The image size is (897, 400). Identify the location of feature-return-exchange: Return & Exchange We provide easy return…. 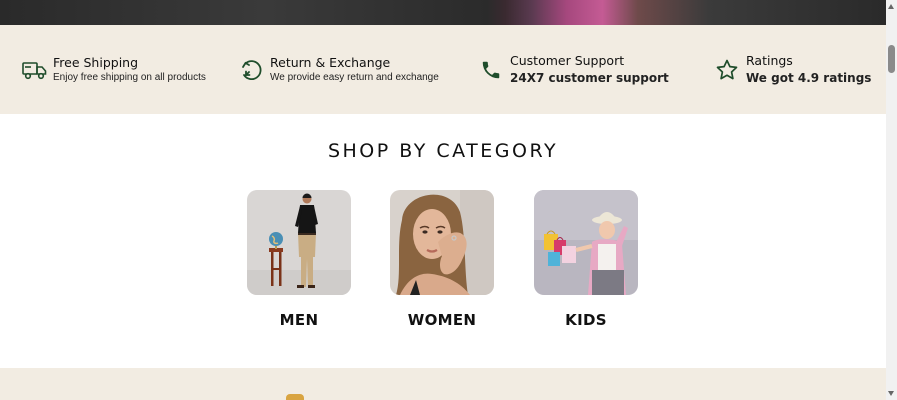
(338, 69).